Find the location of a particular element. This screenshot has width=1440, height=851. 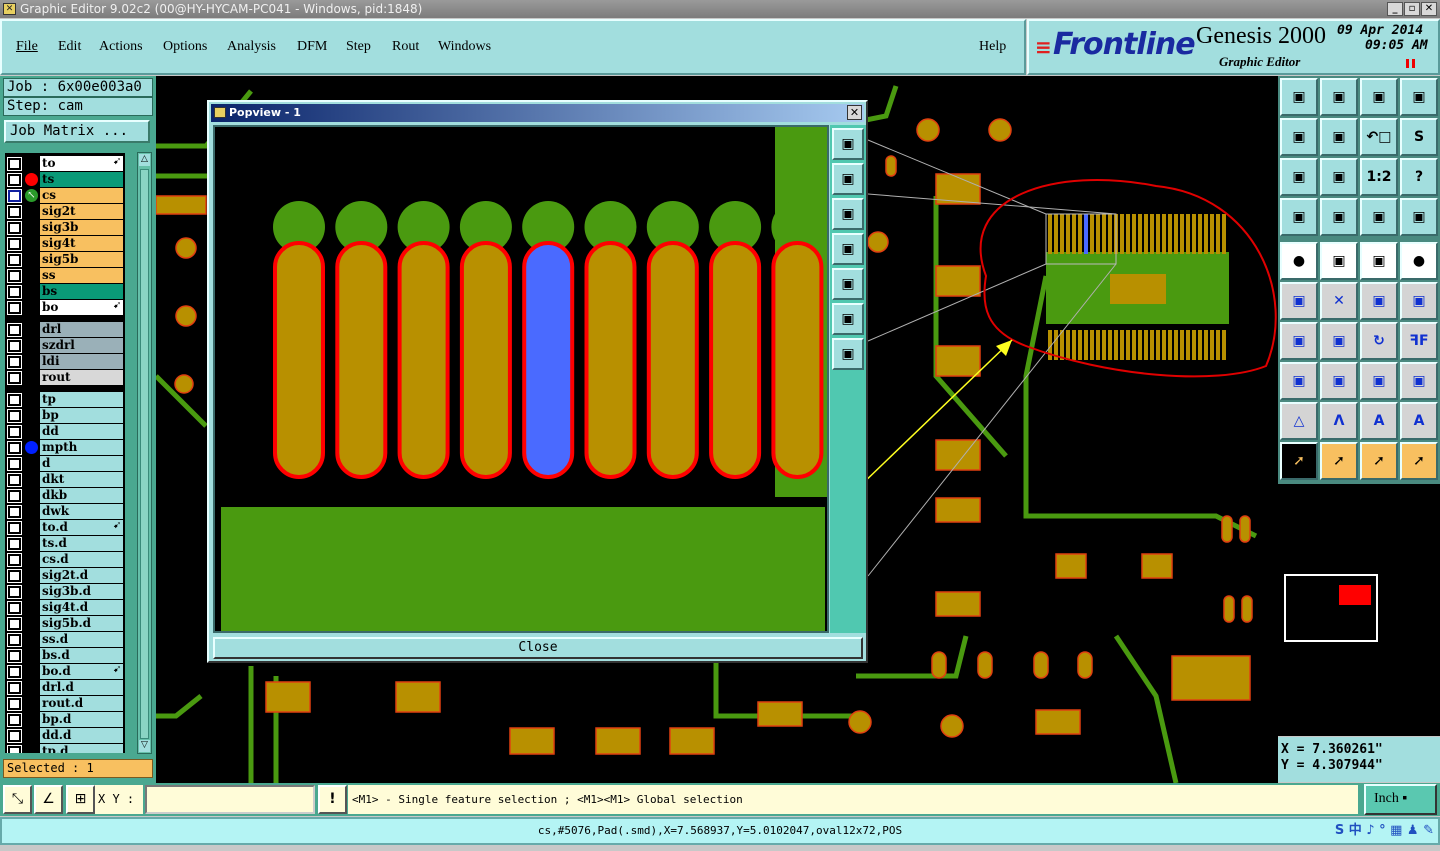

popview-title-bar: Popview - 1 ✕ is located at coordinates (537, 113).